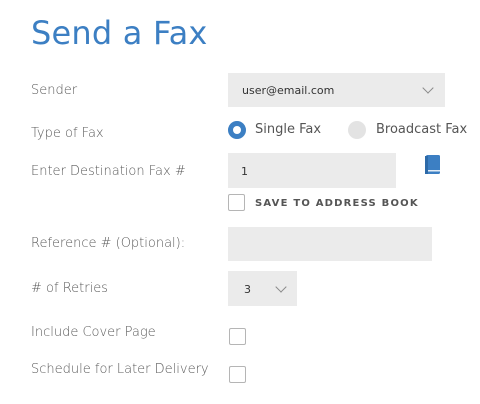 Image resolution: width=480 pixels, height=404 pixels. I want to click on radio-selected-icon, so click(237, 130).